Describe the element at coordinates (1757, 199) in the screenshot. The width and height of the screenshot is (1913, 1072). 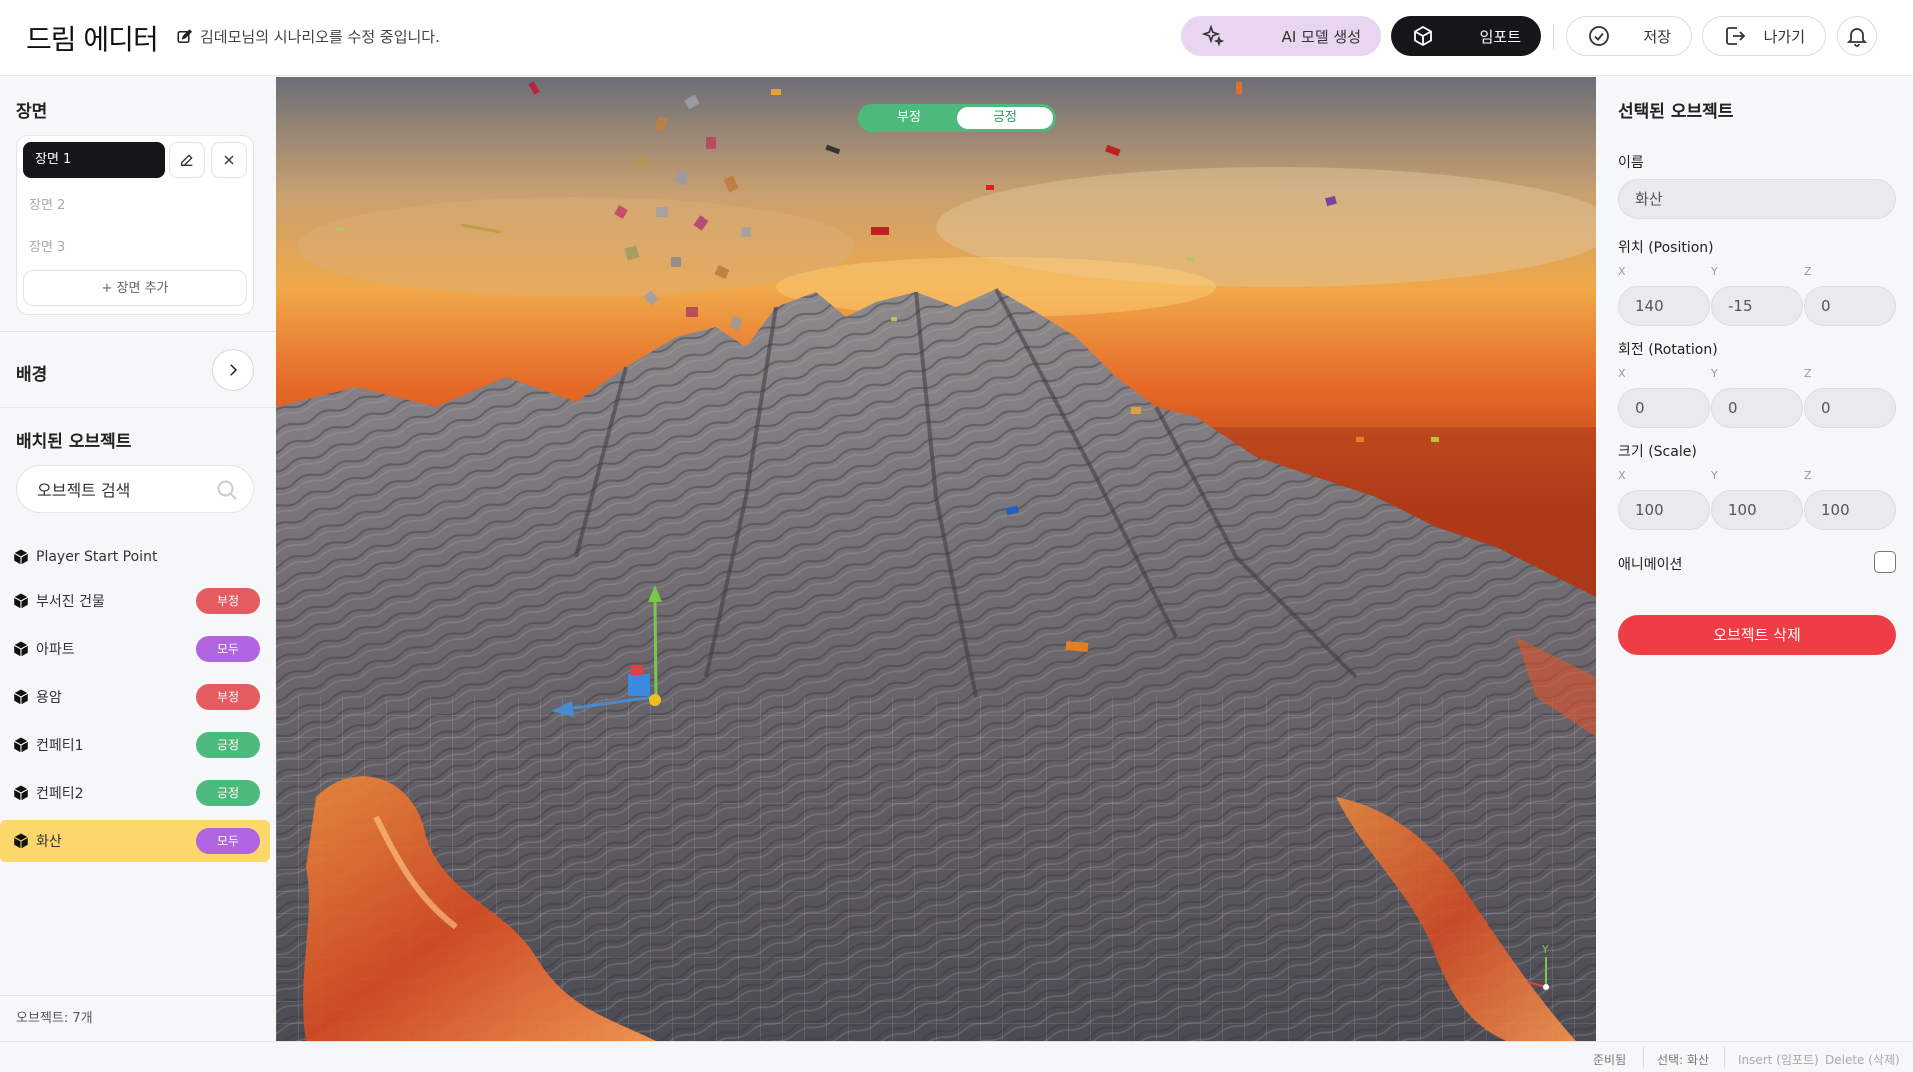
I see `name-field: 화산` at that location.